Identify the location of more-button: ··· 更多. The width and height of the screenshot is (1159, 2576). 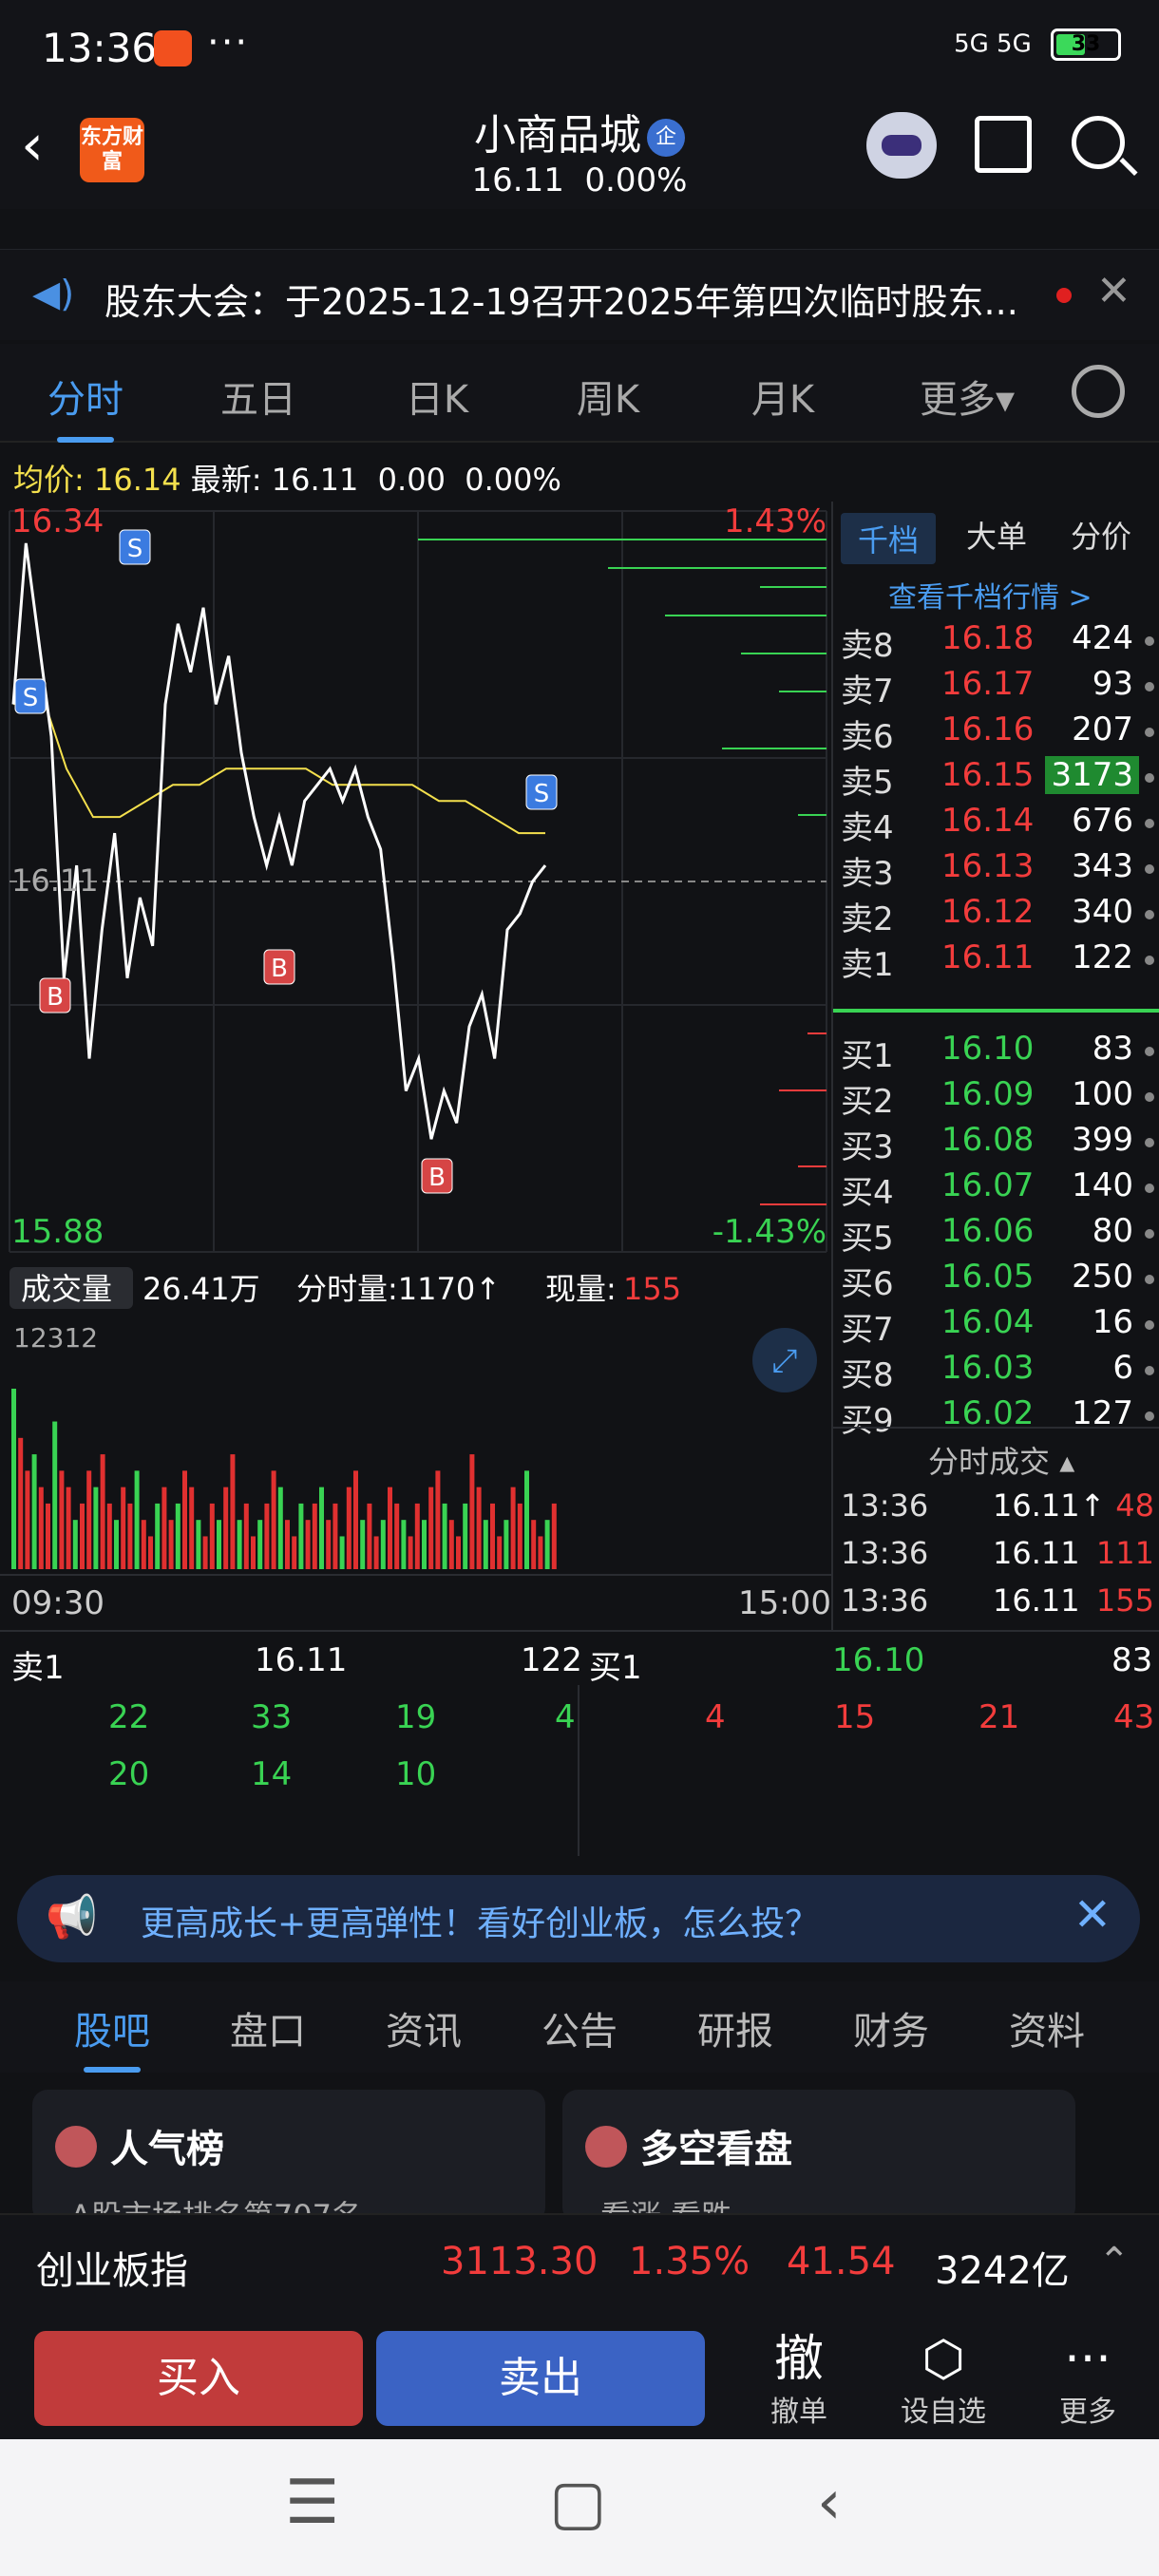
(1088, 2380).